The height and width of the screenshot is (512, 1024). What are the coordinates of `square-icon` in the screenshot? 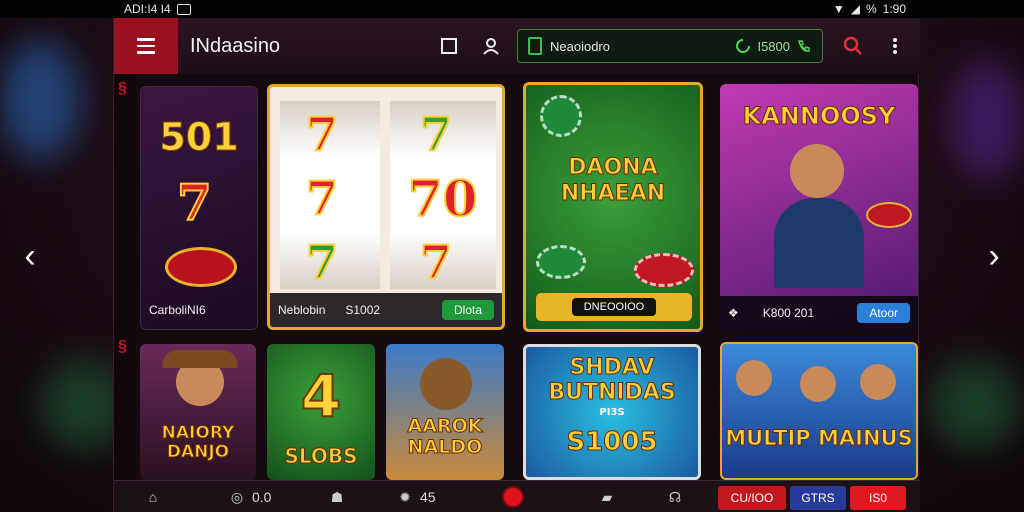 It's located at (449, 46).